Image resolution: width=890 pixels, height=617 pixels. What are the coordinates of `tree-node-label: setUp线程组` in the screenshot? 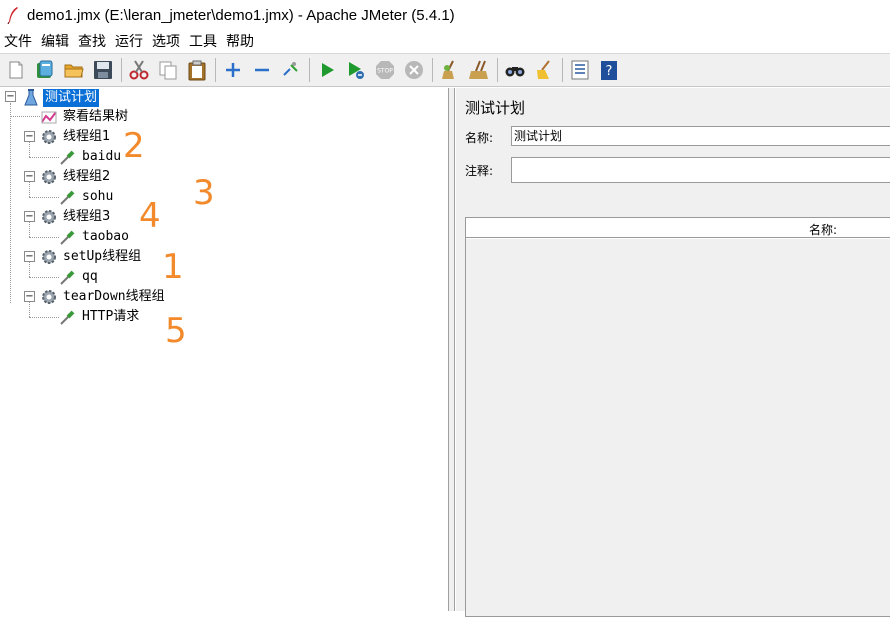 It's located at (102, 256).